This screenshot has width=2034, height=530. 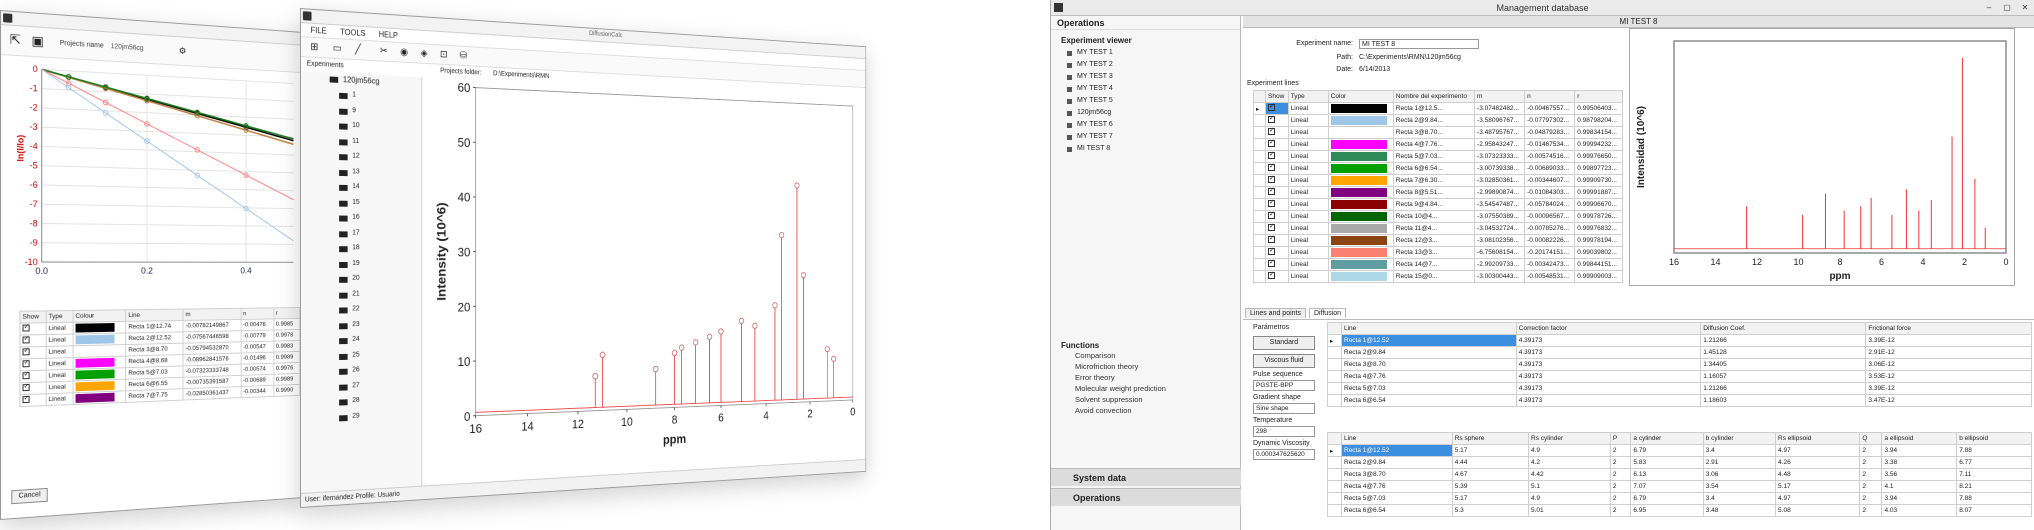 What do you see at coordinates (1145, 101) in the screenshot?
I see `experiment-item: MY TEST 5` at bounding box center [1145, 101].